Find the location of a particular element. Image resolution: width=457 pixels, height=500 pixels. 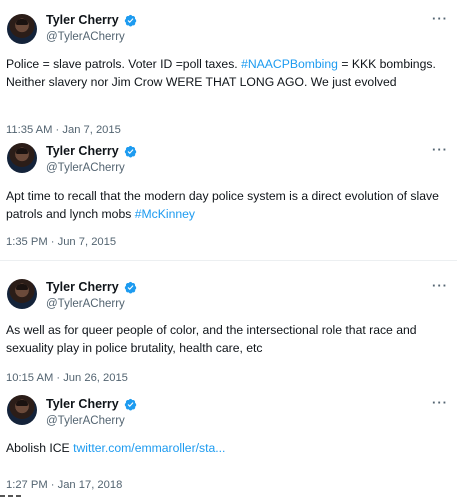

hashtag-link: #McKinney is located at coordinates (165, 214).